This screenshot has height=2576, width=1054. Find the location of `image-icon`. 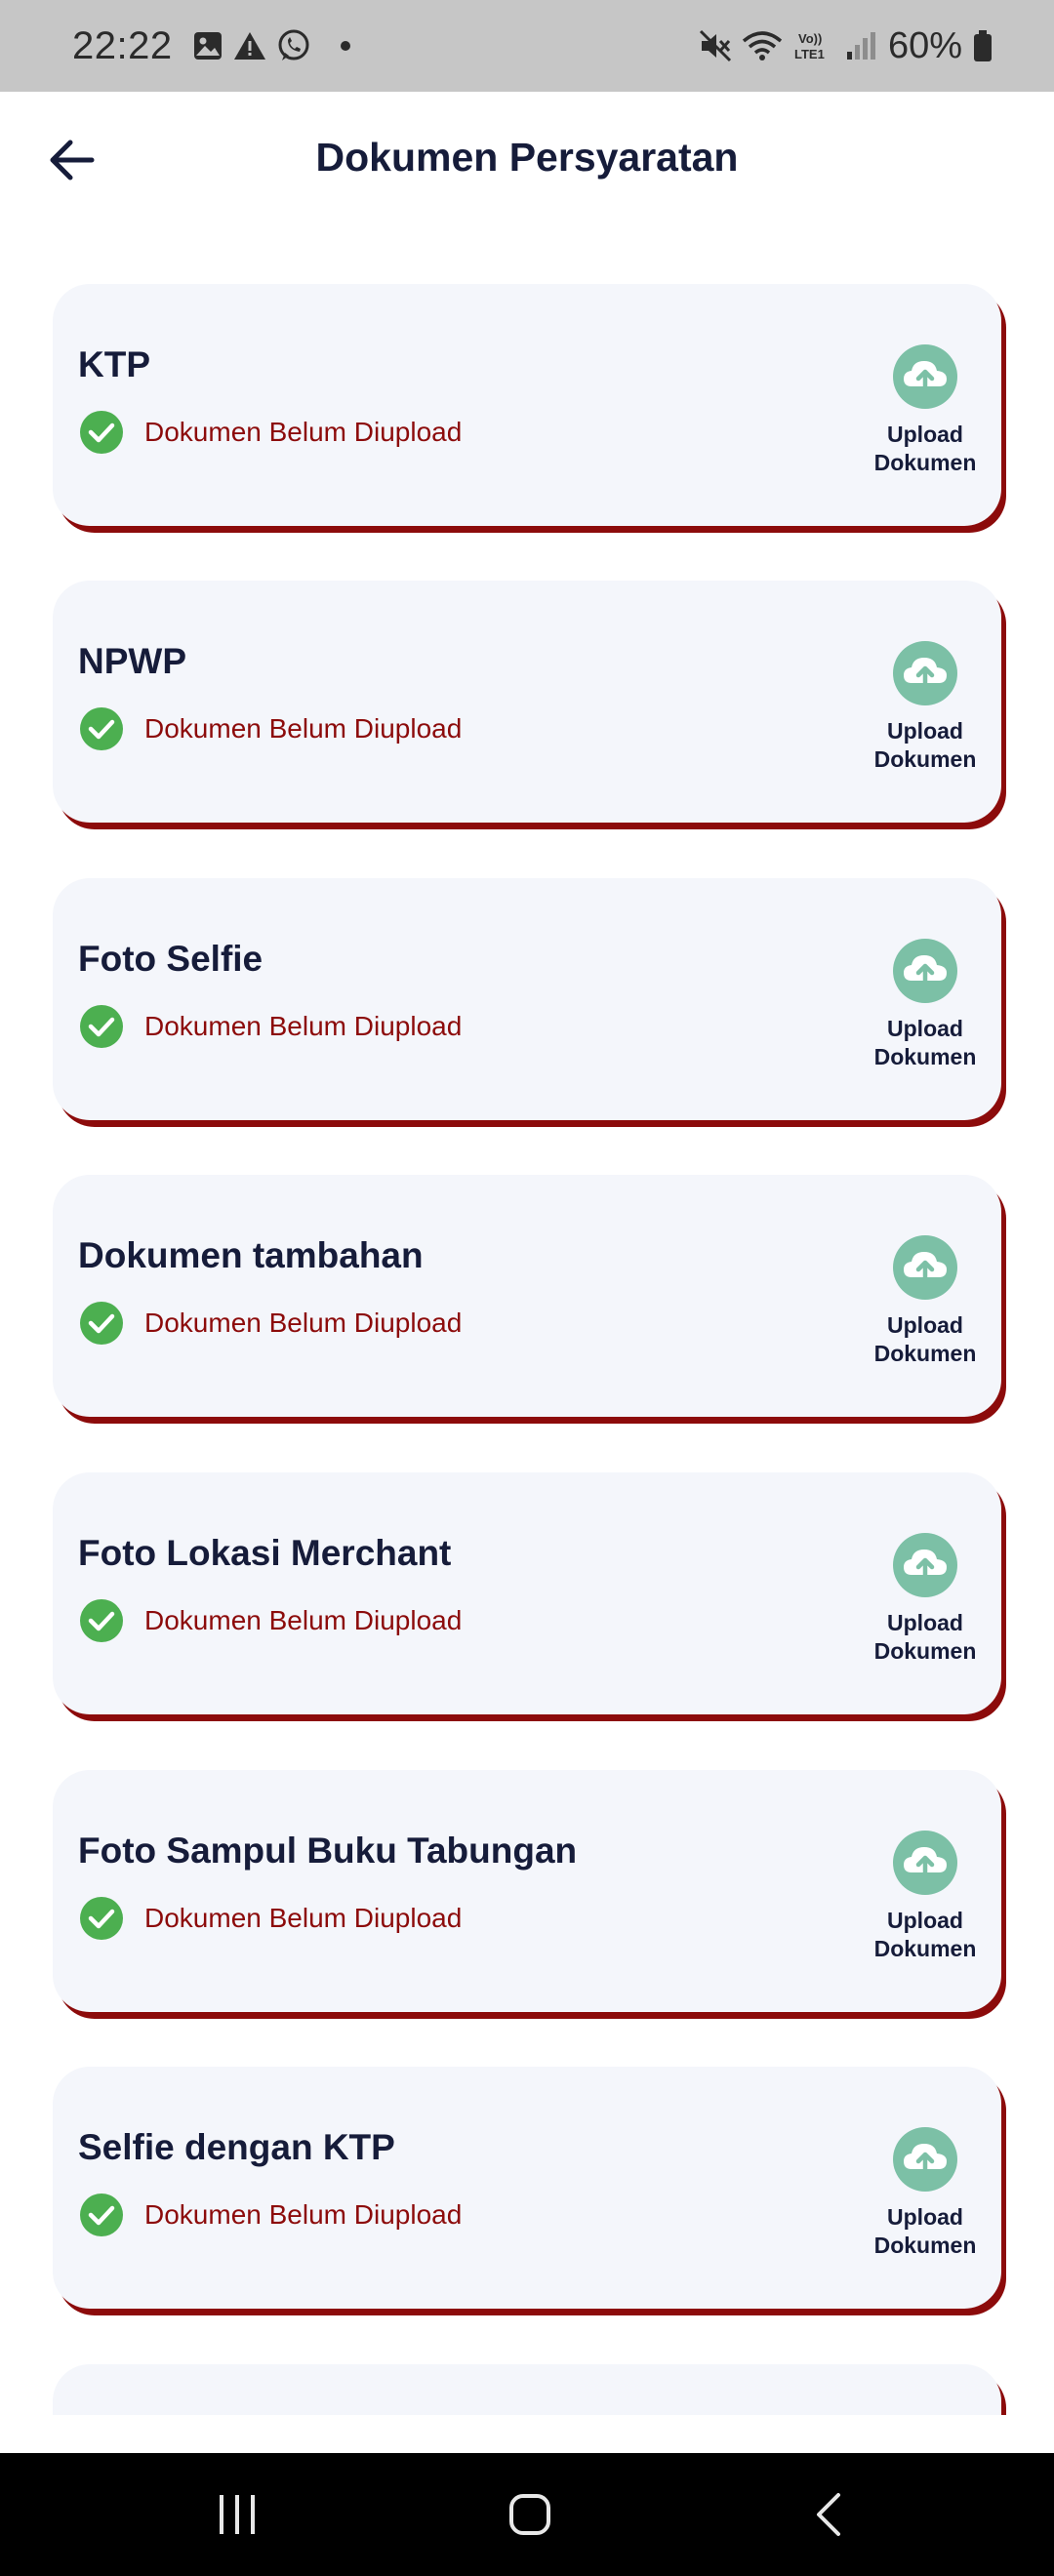

image-icon is located at coordinates (208, 46).